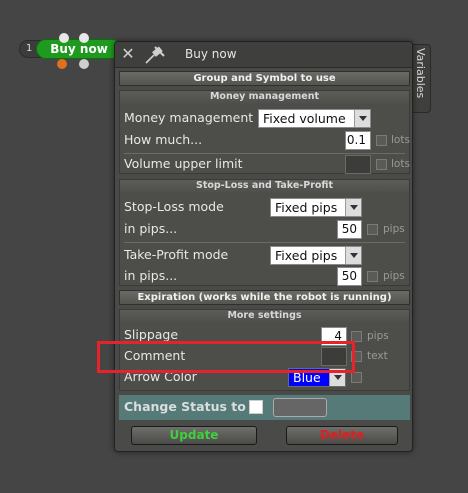  Describe the element at coordinates (176, 254) in the screenshot. I see `tp-mode-label: Take-Profit mode` at that location.